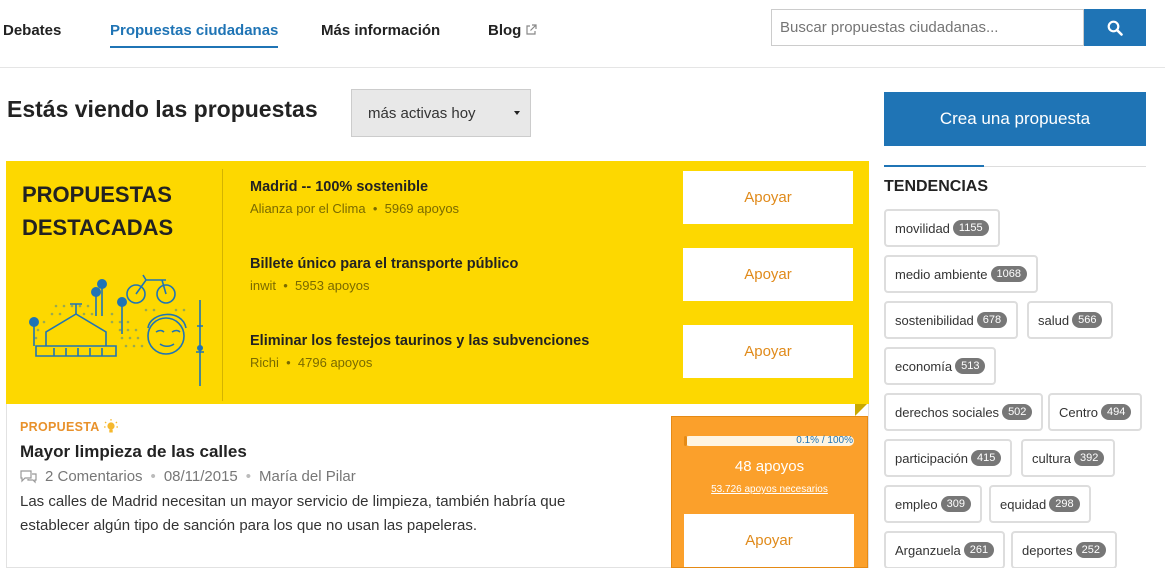 The height and width of the screenshot is (568, 1165). What do you see at coordinates (1054, 320) in the screenshot?
I see `trend-tag-name: salud` at bounding box center [1054, 320].